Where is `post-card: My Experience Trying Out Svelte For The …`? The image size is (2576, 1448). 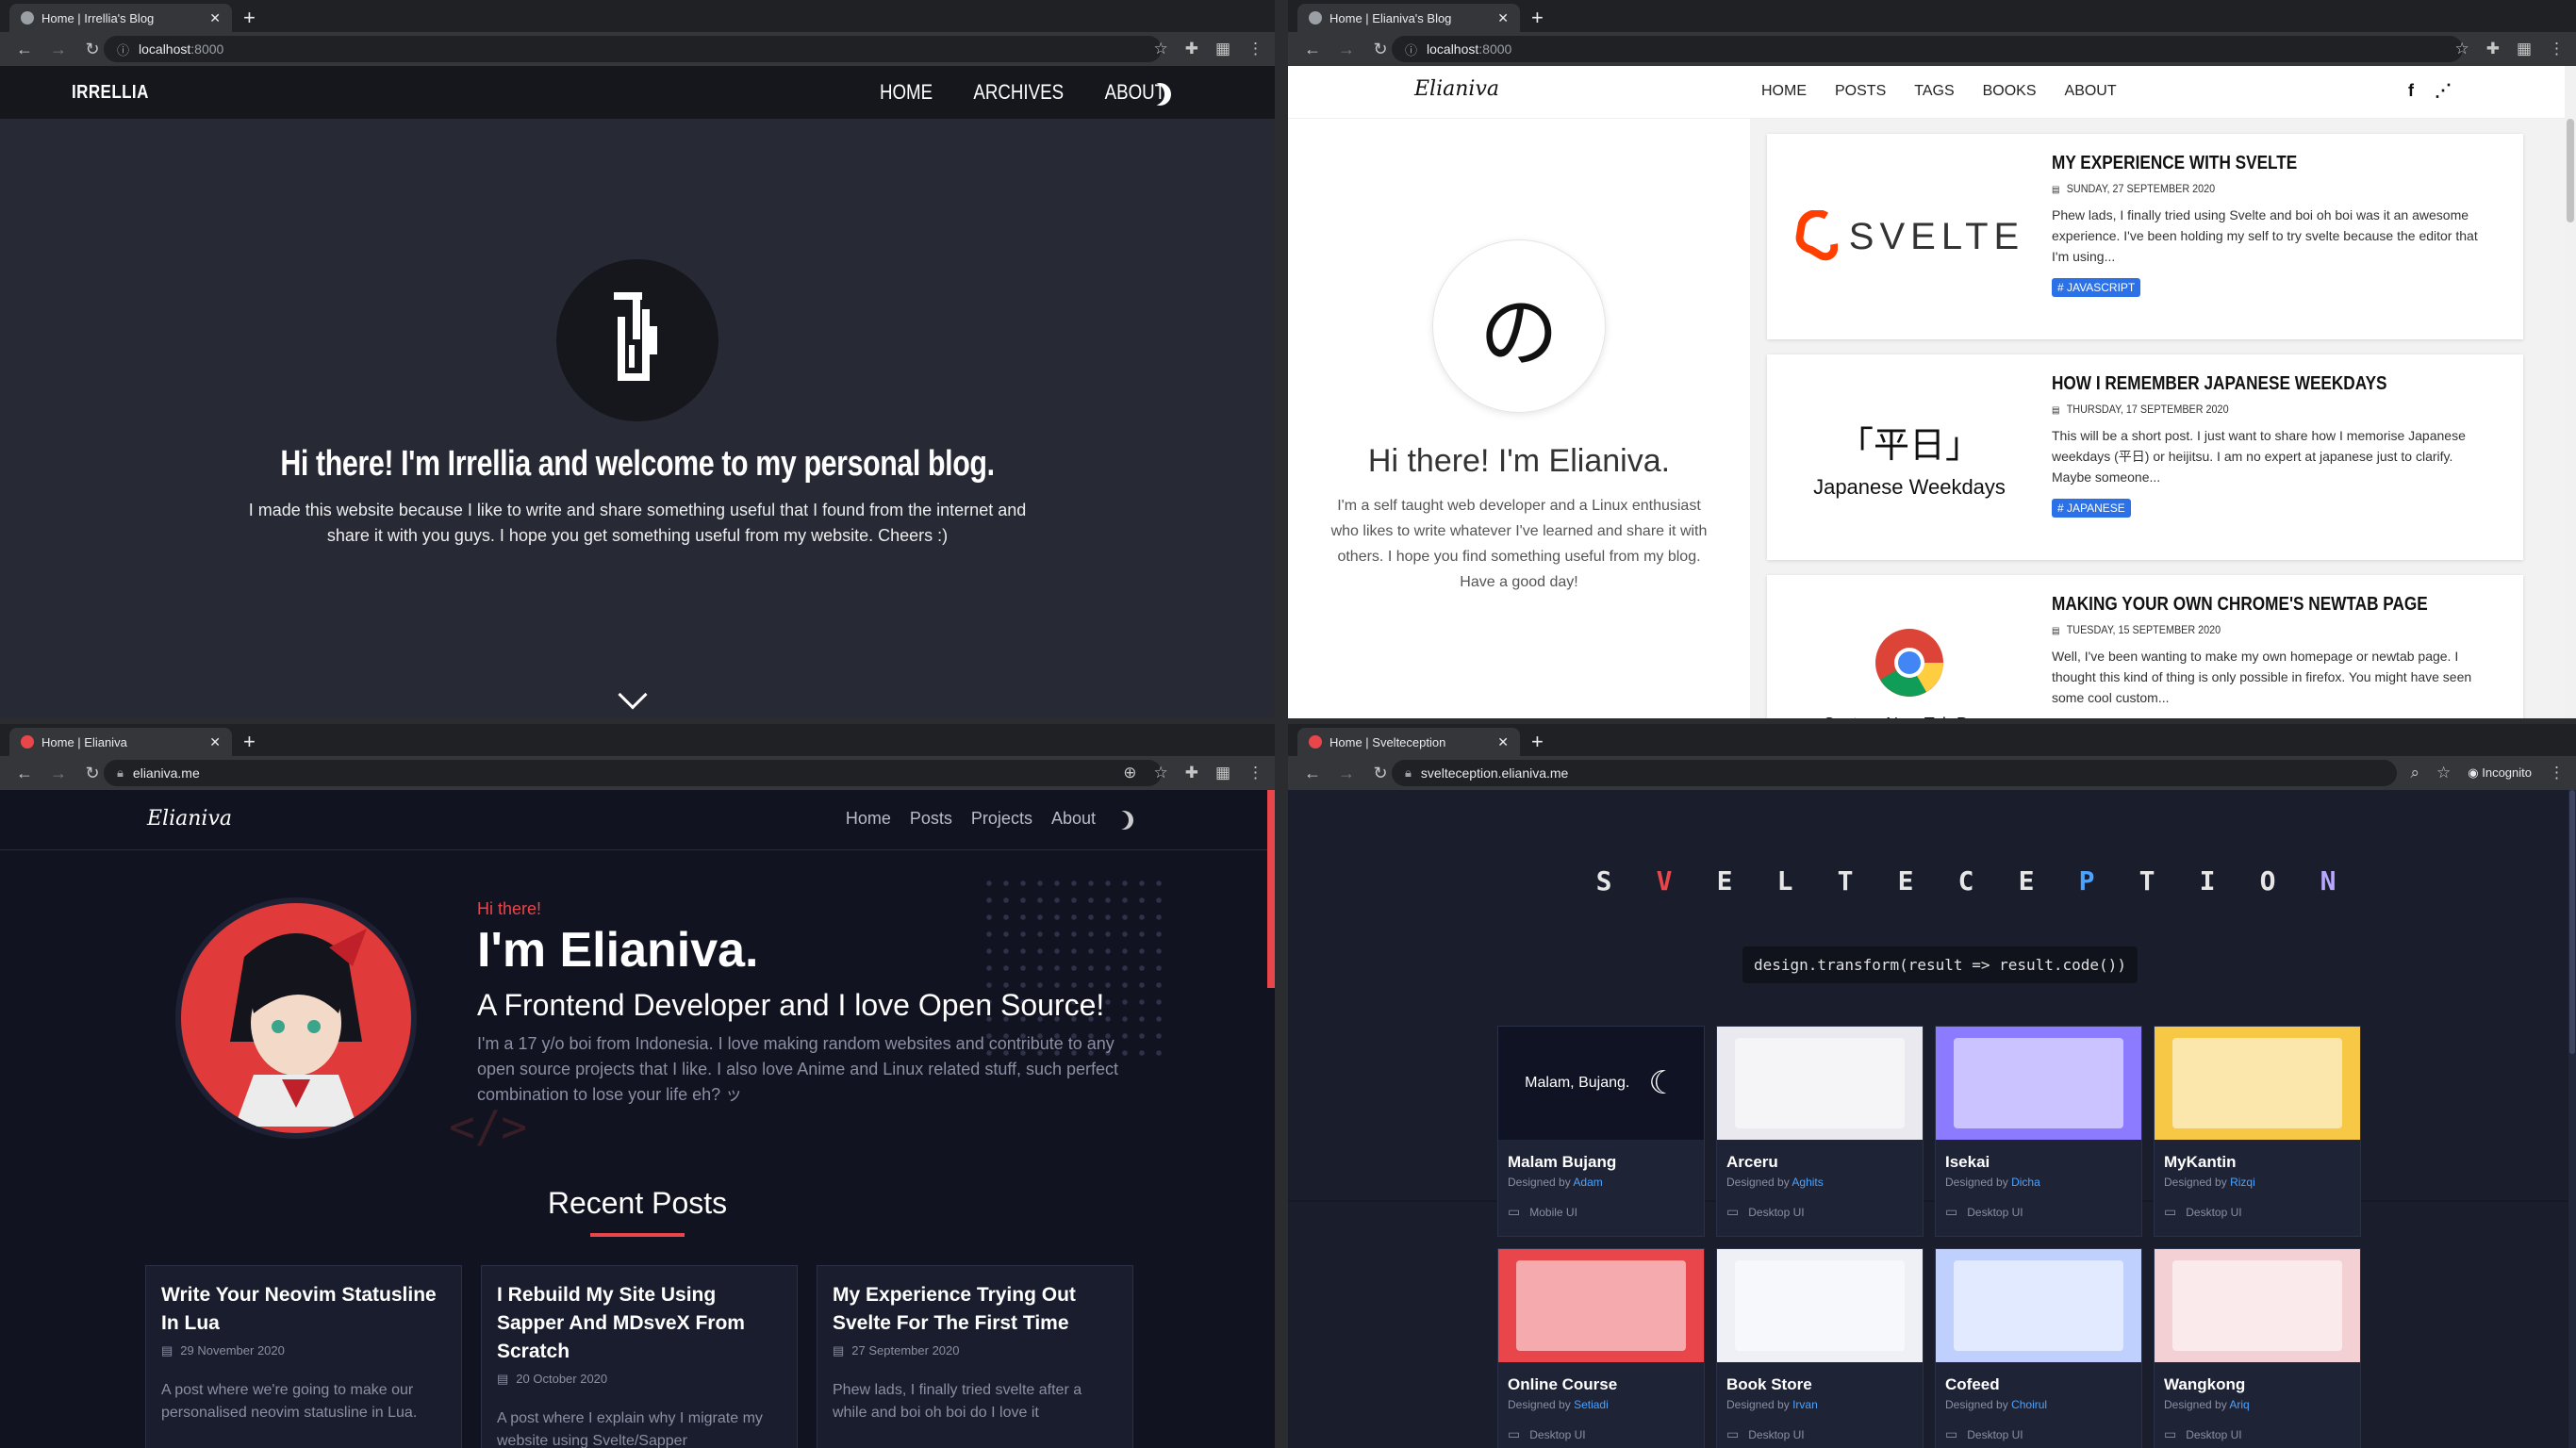 post-card: My Experience Trying Out Svelte For The … is located at coordinates (975, 1356).